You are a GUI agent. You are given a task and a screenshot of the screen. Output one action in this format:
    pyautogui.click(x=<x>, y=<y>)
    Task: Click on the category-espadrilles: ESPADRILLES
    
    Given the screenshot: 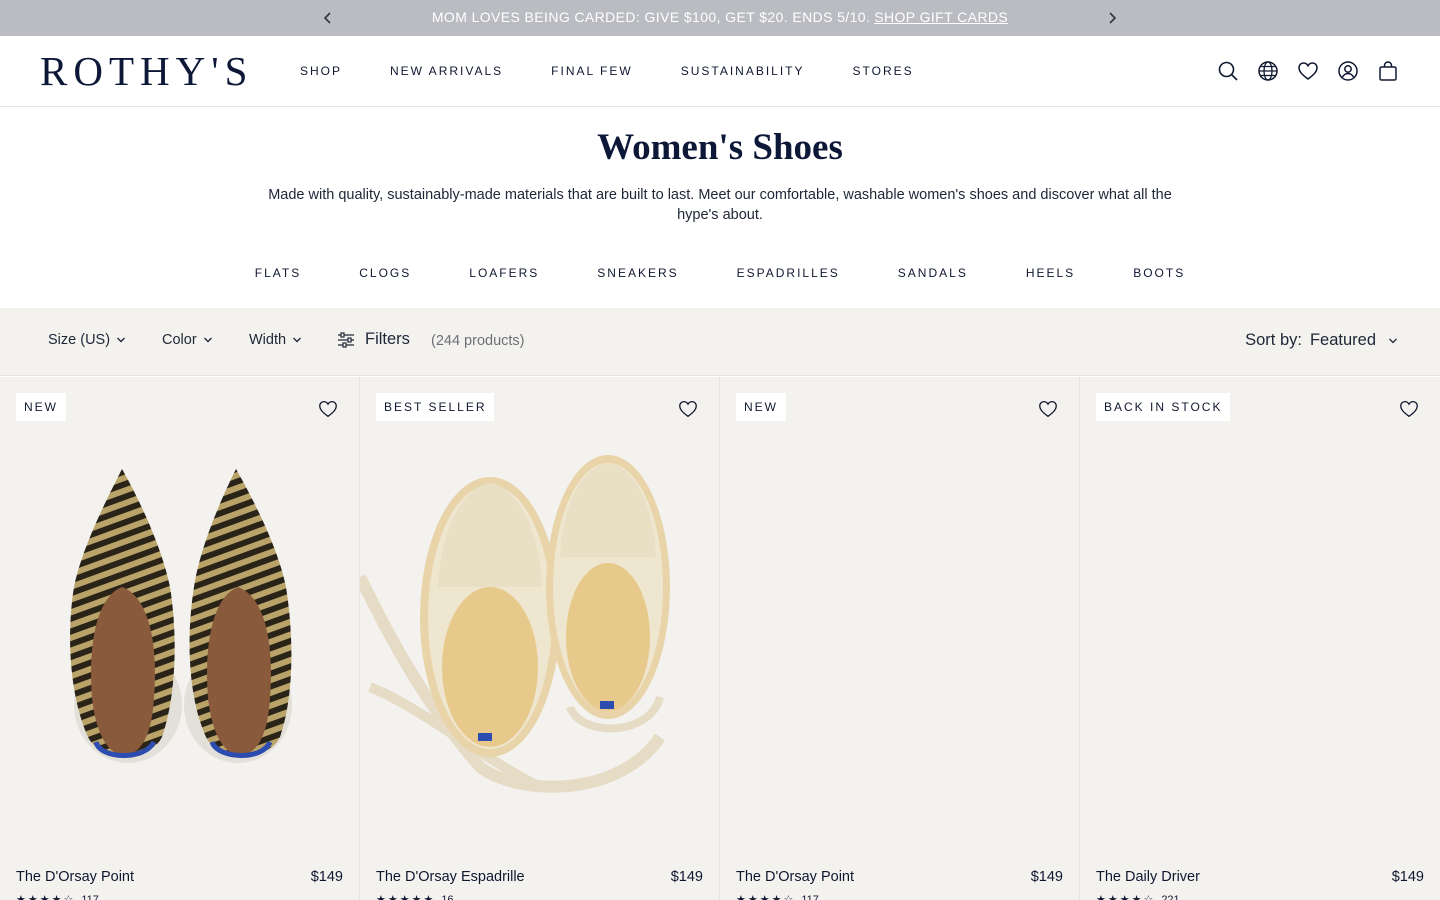 What is the action you would take?
    pyautogui.click(x=788, y=273)
    